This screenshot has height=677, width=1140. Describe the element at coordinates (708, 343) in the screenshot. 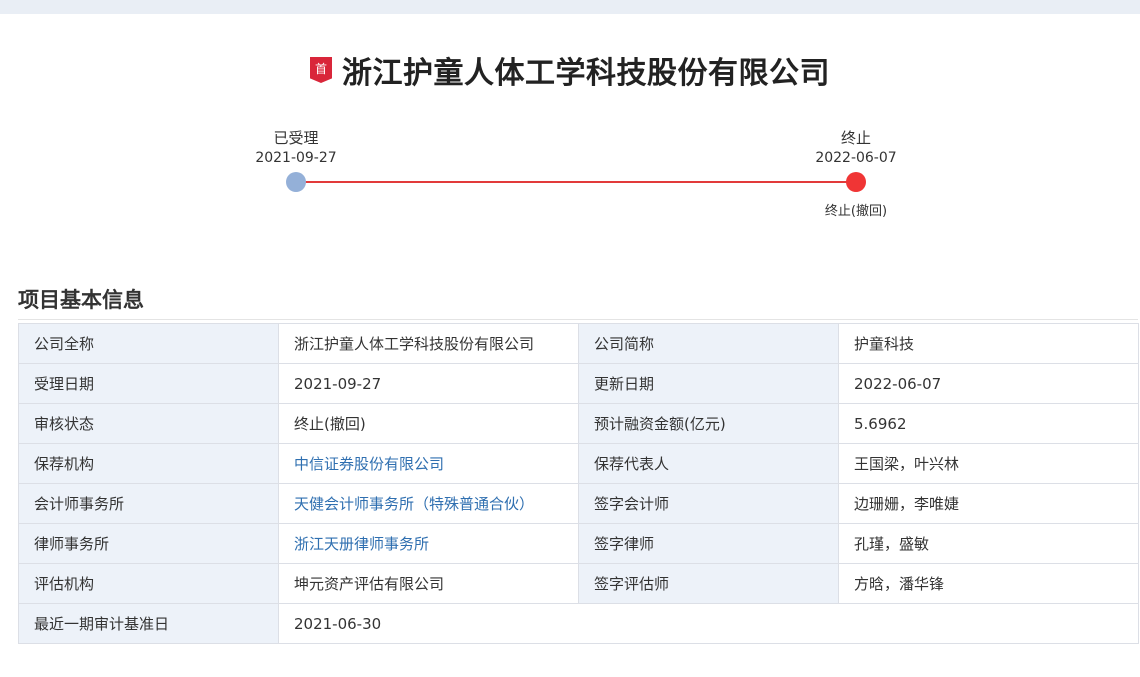

I see `company-short-name-label: 公司简称` at that location.